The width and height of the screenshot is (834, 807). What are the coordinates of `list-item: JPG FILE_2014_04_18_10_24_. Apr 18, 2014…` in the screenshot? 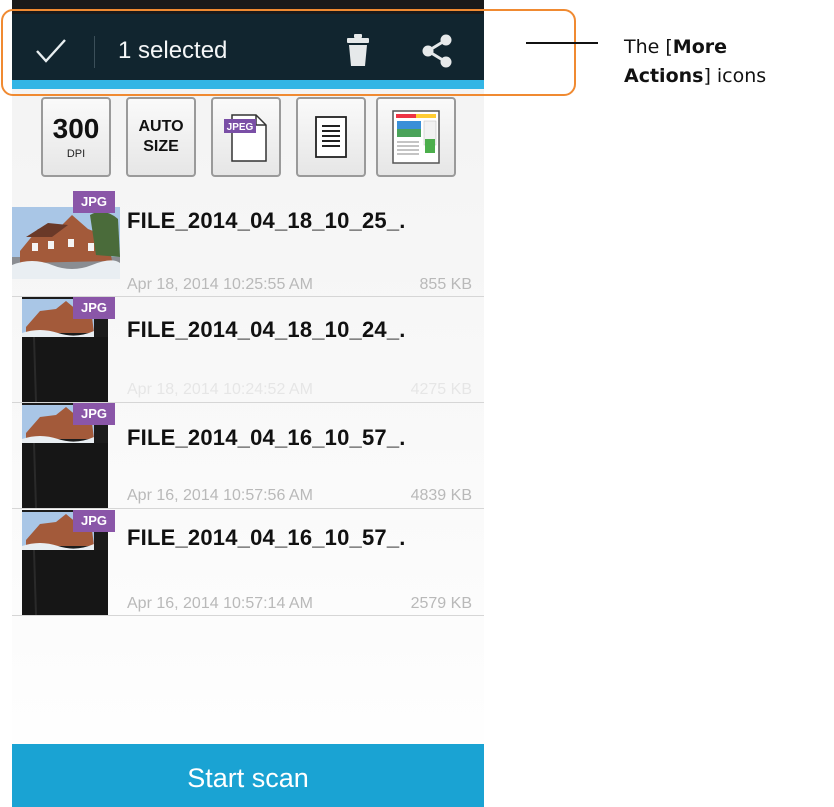 It's located at (248, 350).